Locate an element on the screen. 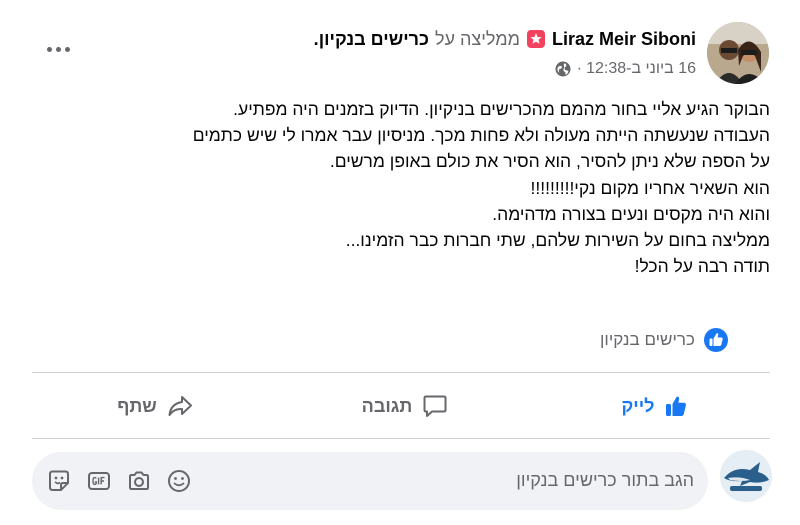 This screenshot has width=800, height=525. post-line: תודה רבה על הכל! is located at coordinates (702, 266).